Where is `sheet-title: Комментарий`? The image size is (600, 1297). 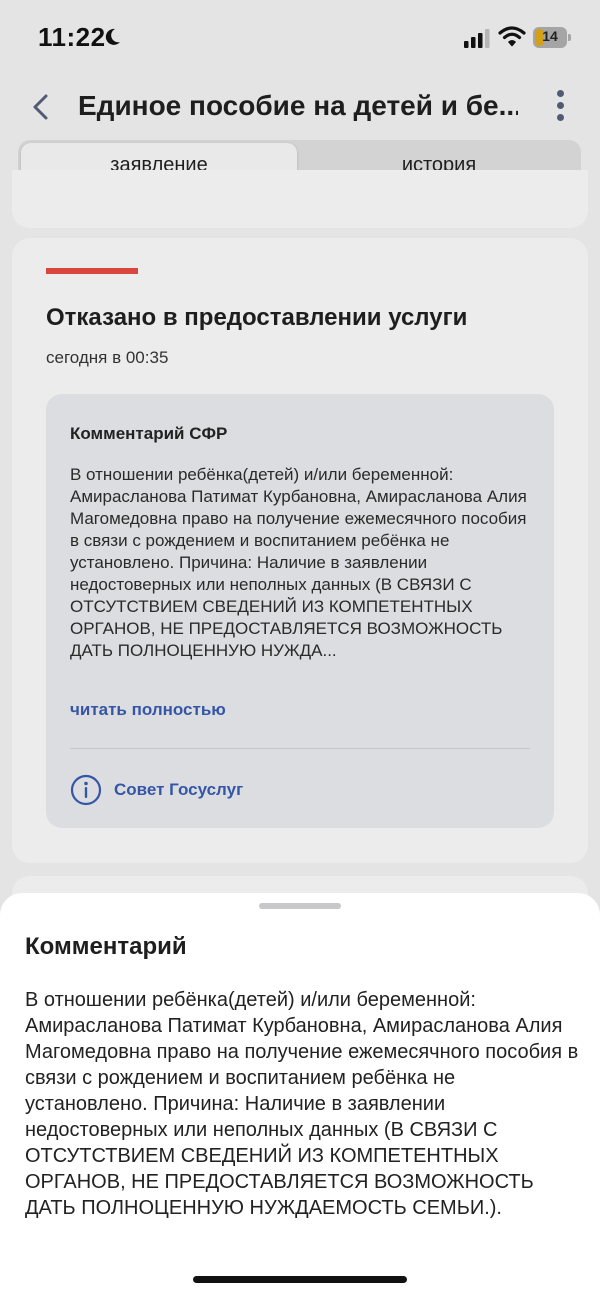
sheet-title: Комментарий is located at coordinates (106, 946).